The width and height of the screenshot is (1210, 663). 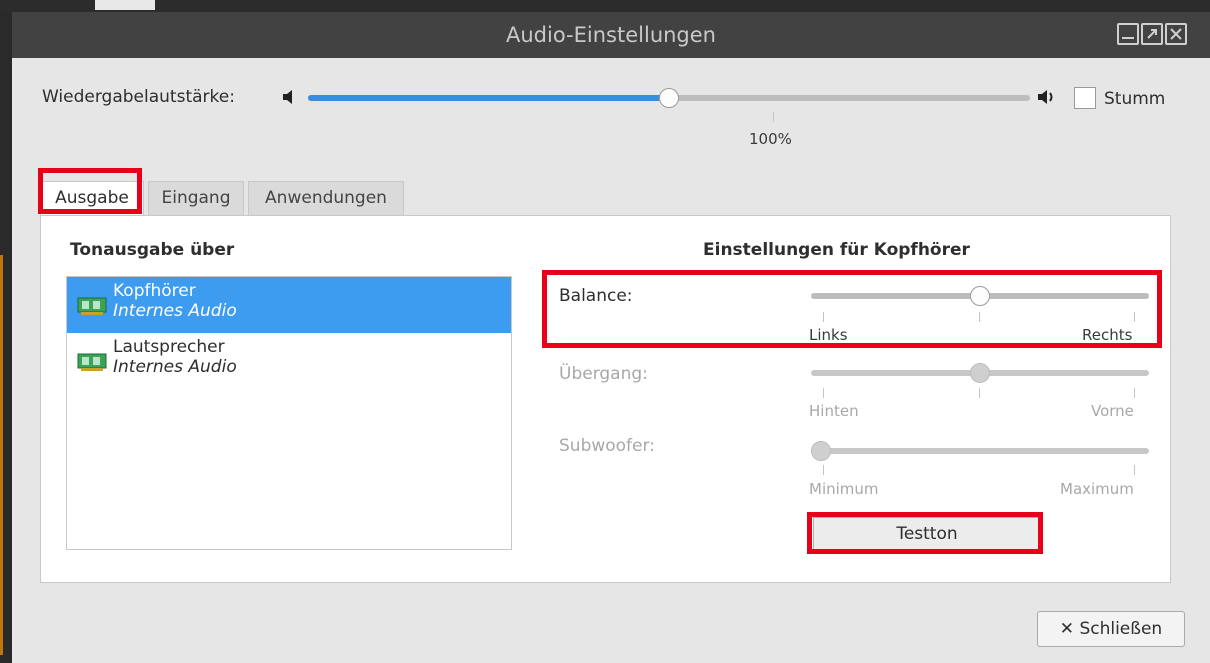 What do you see at coordinates (1067, 629) in the screenshot?
I see `close-icon: ✕` at bounding box center [1067, 629].